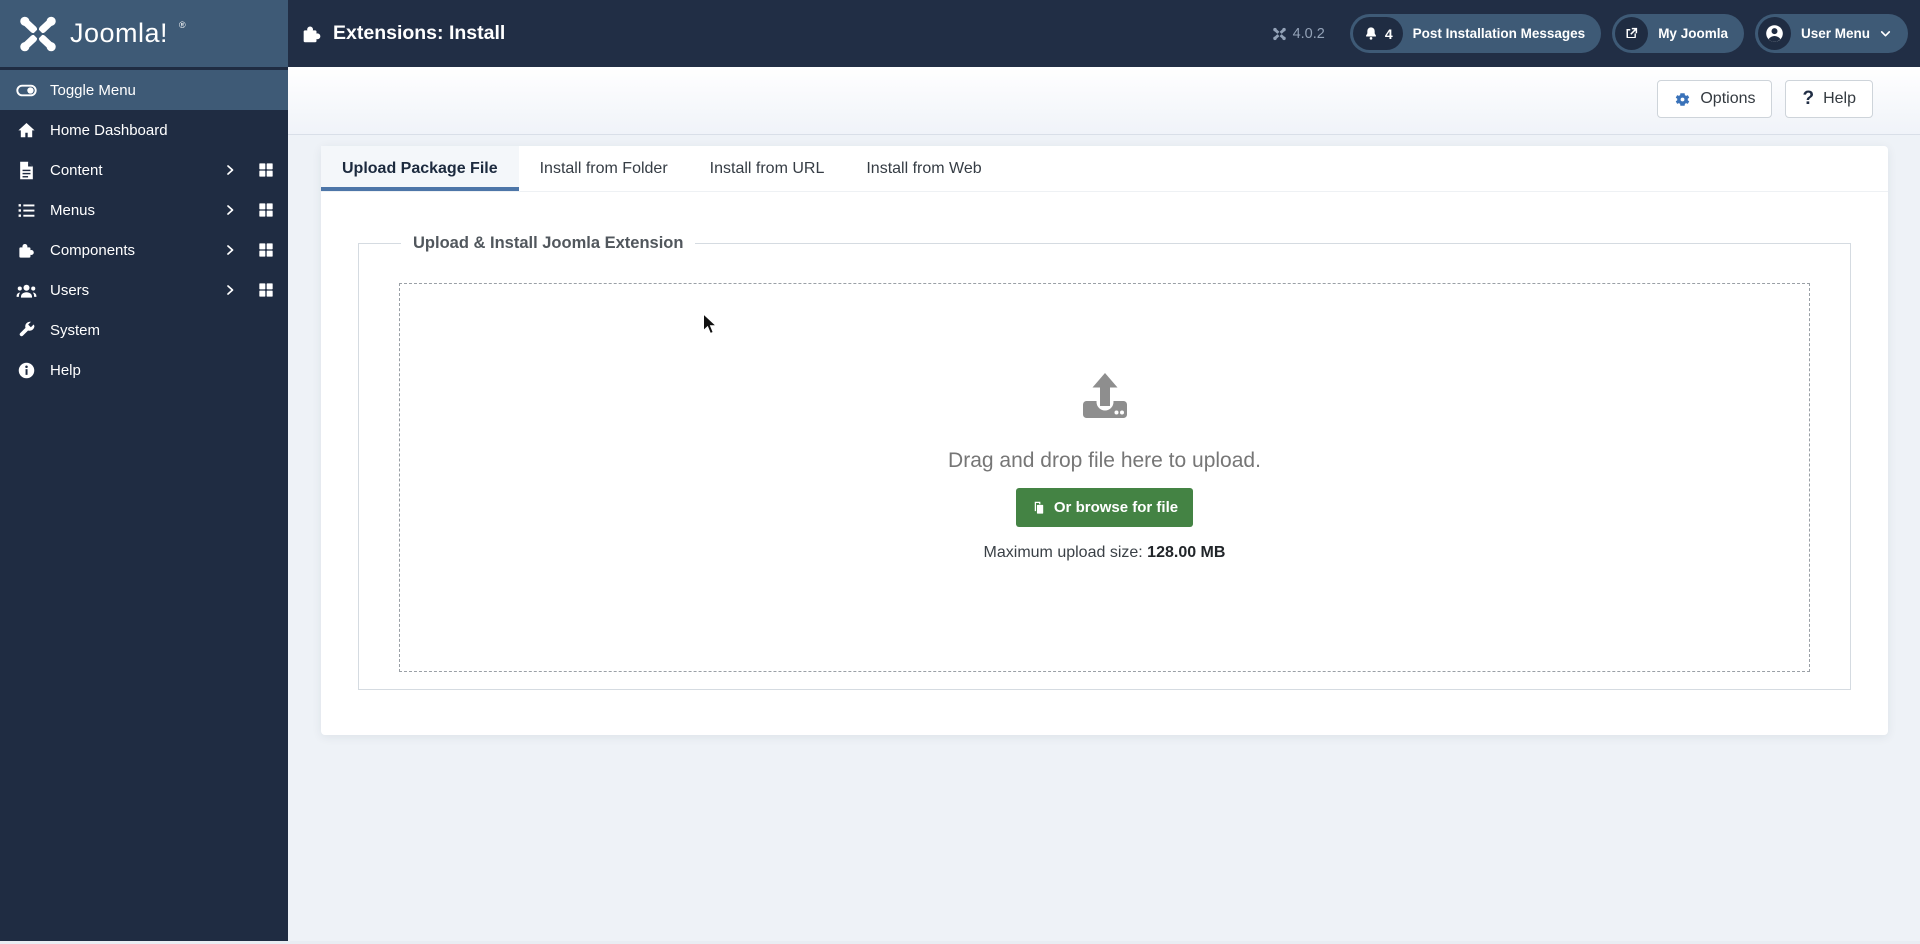  I want to click on sidebar-item-users: Users, so click(144, 290).